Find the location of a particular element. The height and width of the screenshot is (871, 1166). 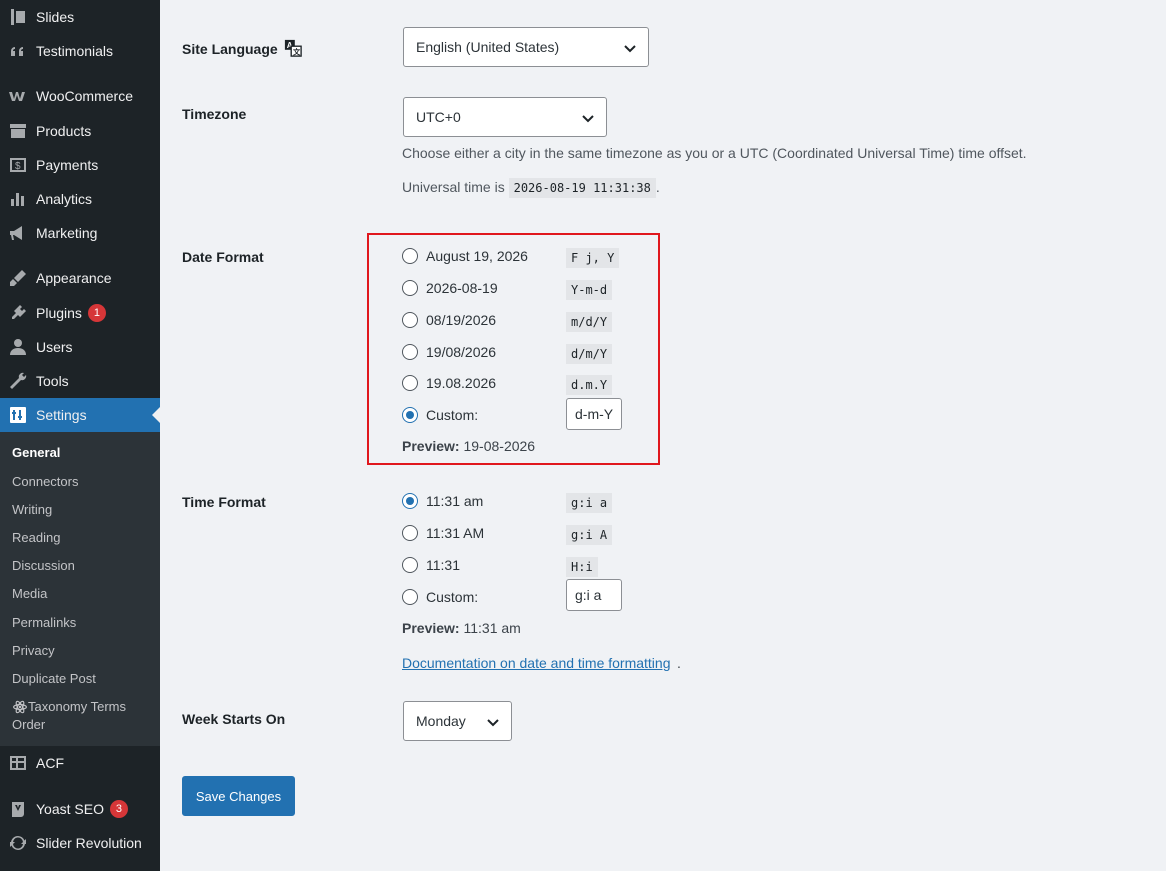

timezone-select: UTC+0 is located at coordinates (505, 117).